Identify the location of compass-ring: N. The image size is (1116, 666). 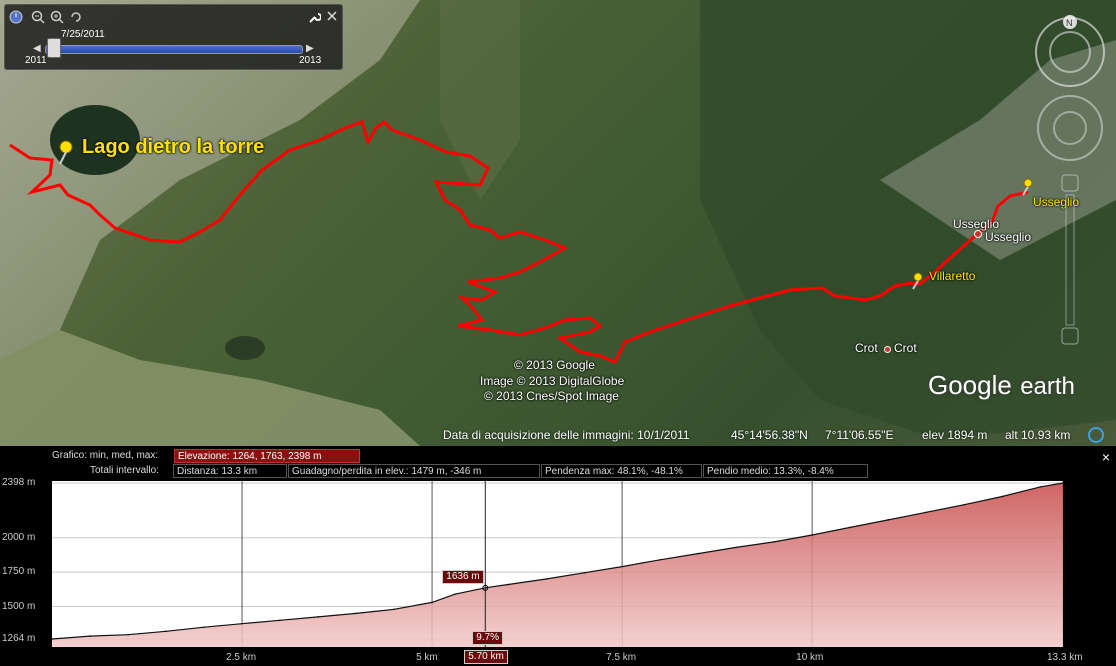
(1070, 51).